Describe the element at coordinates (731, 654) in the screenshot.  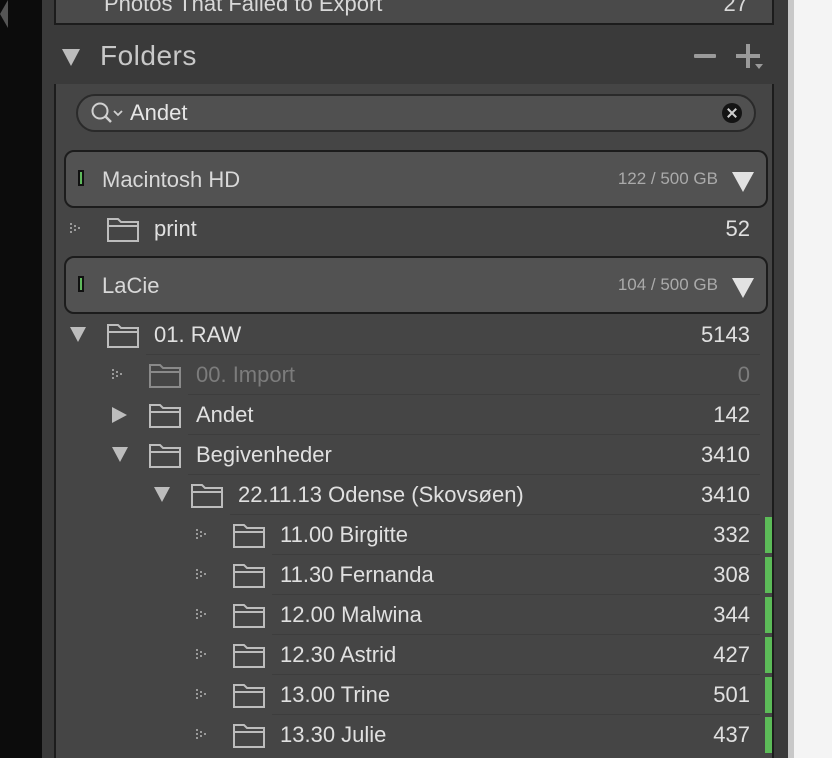
I see `folder-count: 427` at that location.